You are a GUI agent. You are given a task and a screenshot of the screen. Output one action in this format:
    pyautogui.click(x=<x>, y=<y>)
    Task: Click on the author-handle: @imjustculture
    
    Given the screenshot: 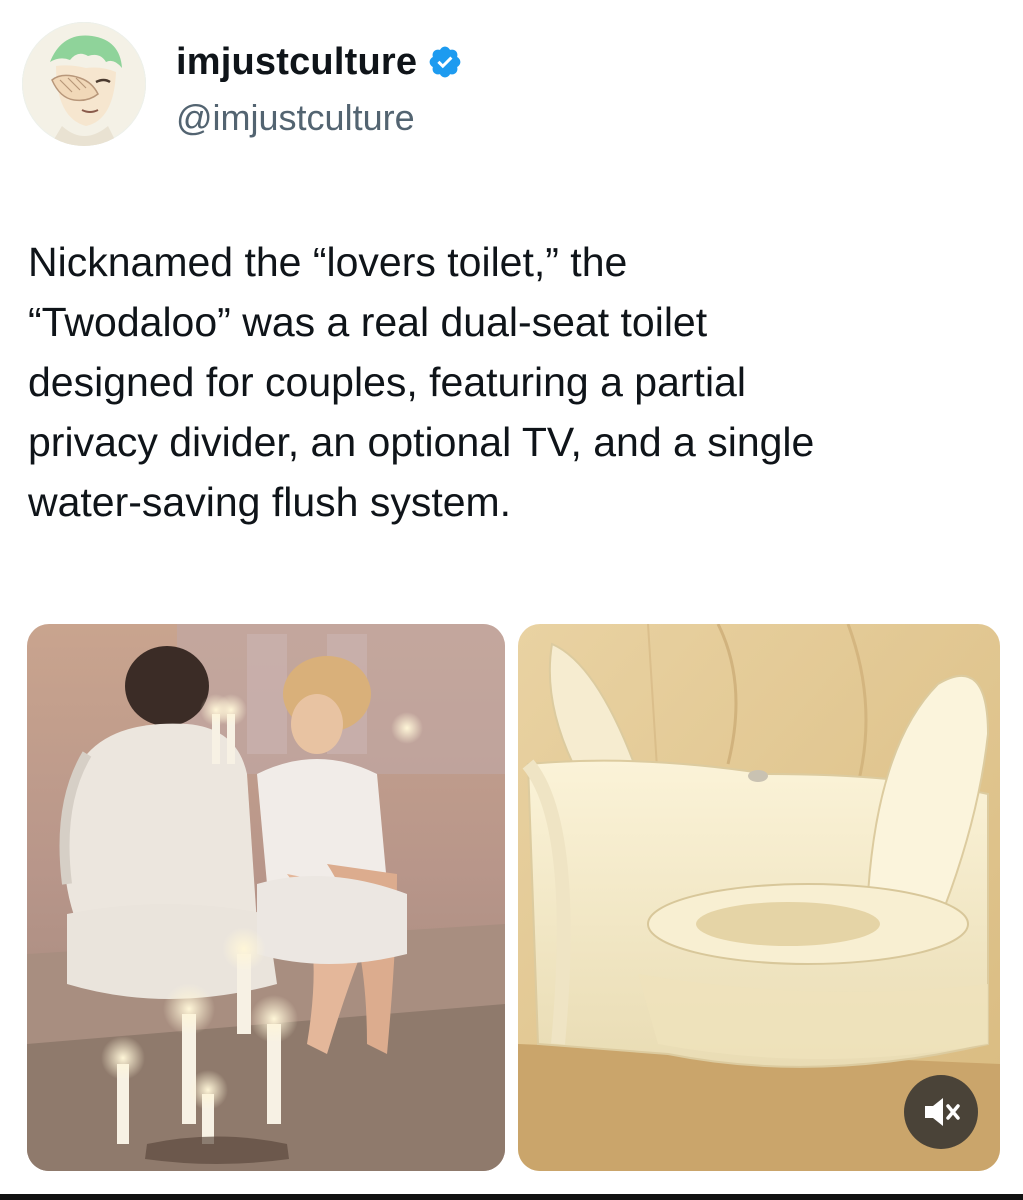 What is the action you would take?
    pyautogui.click(x=295, y=118)
    